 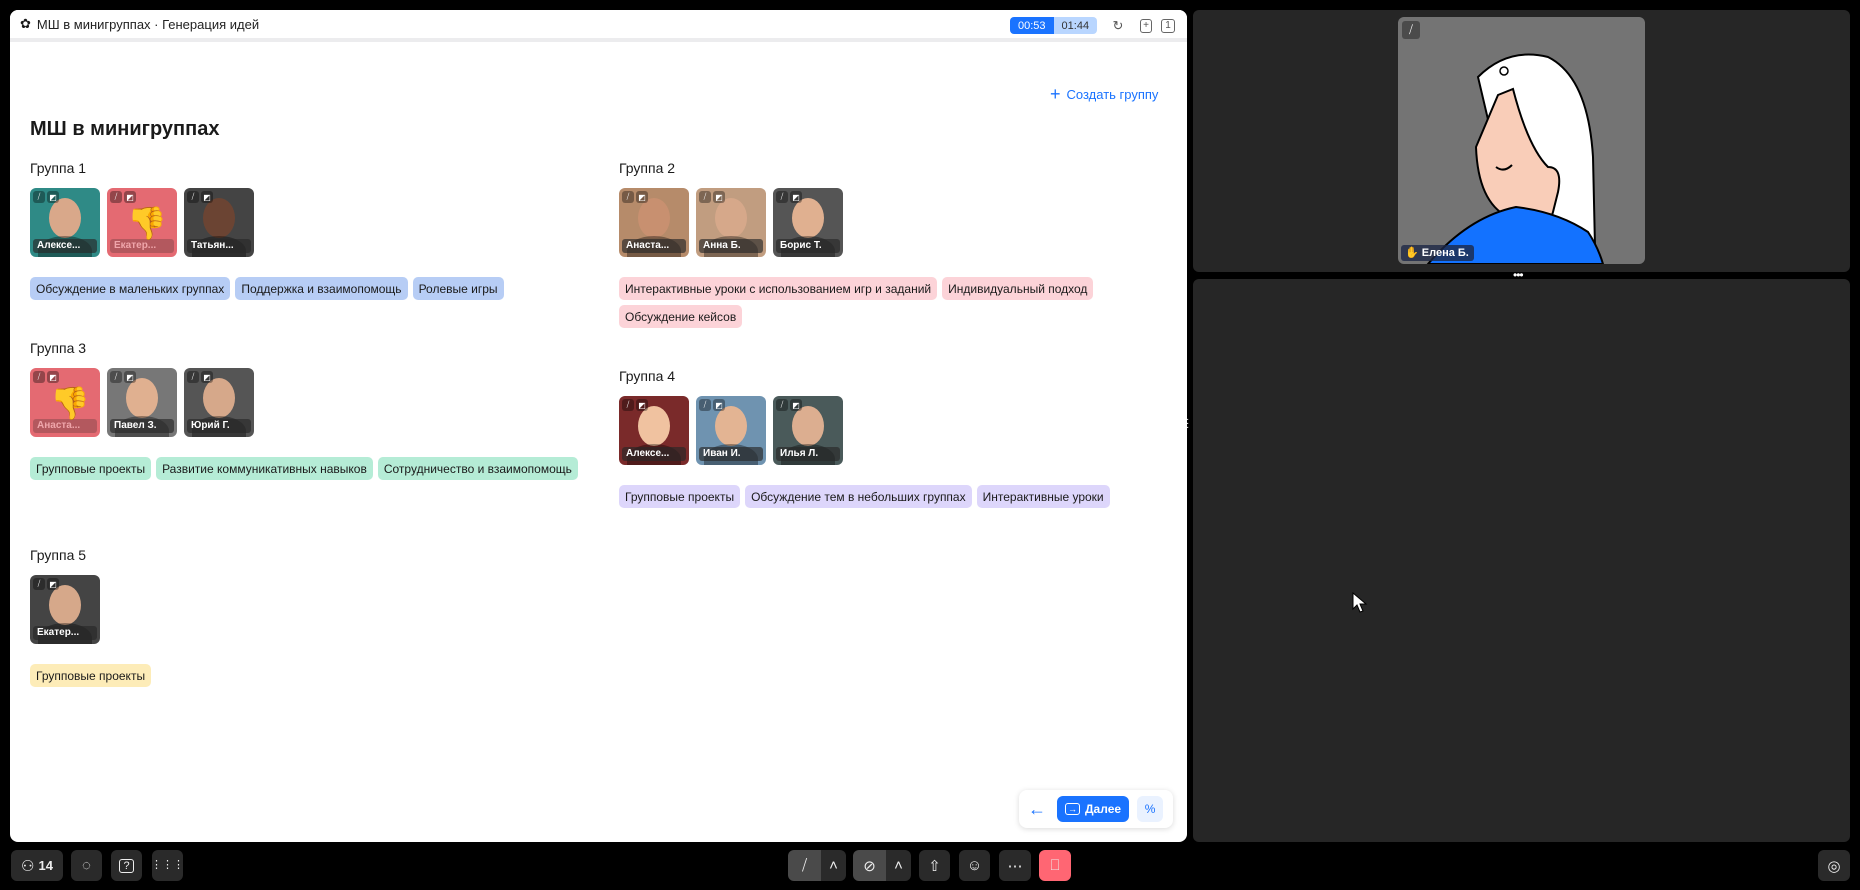 I want to click on leave-button: ⎕, so click(x=1055, y=865).